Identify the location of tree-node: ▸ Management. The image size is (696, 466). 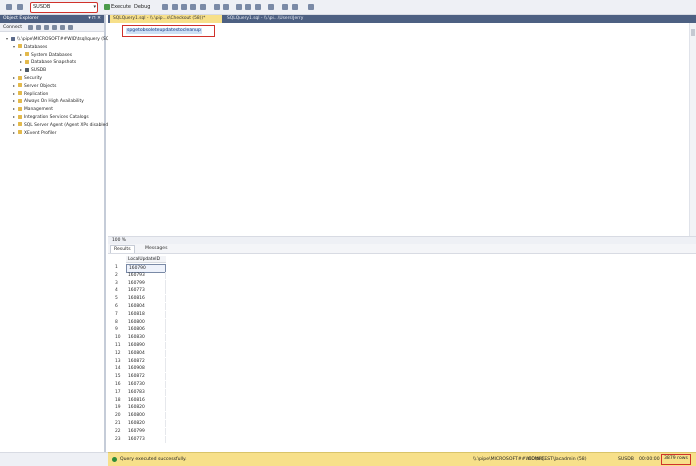
(33, 109).